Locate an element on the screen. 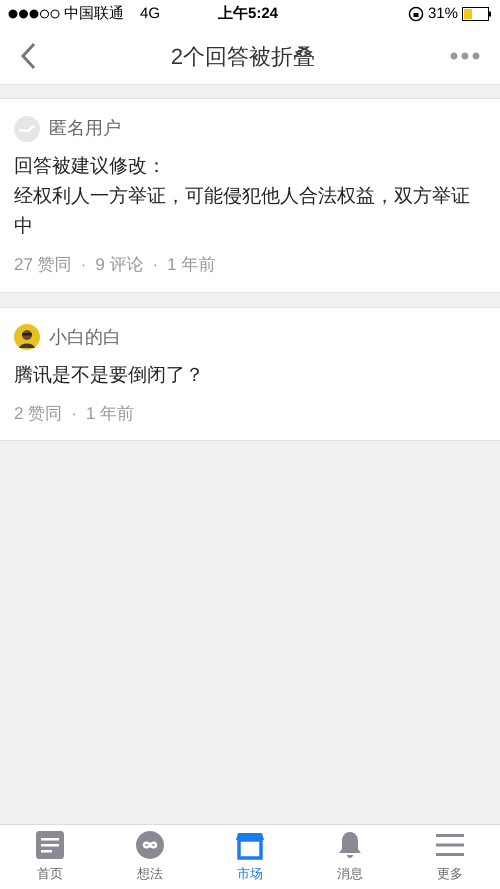 This screenshot has height=889, width=500. battery-icon is located at coordinates (477, 14).